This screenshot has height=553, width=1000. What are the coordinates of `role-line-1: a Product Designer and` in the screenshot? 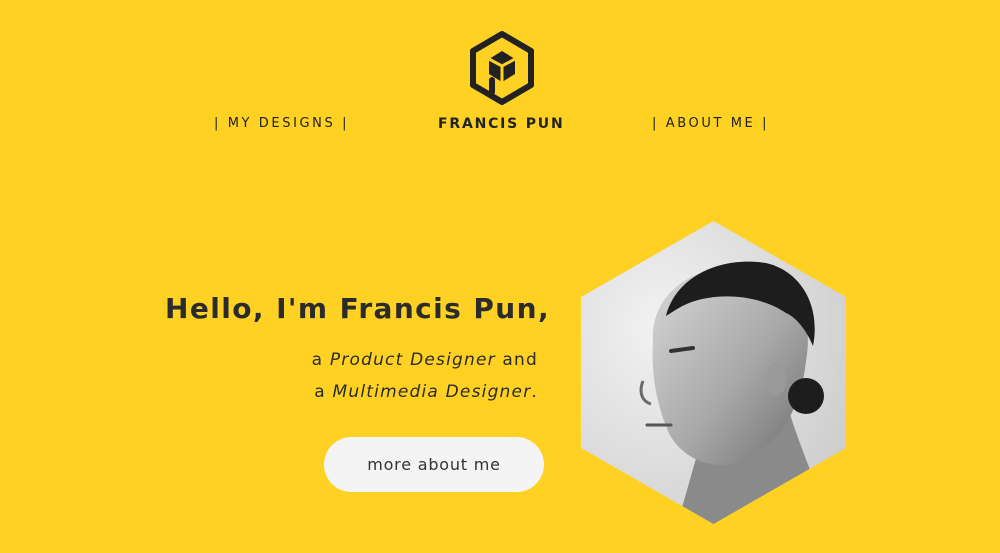 It's located at (425, 360).